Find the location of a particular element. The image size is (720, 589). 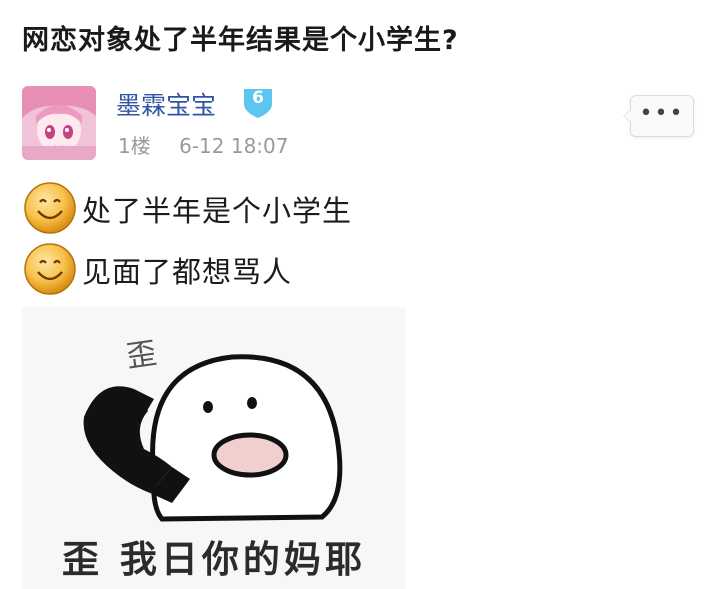

user-avatar is located at coordinates (59, 123).